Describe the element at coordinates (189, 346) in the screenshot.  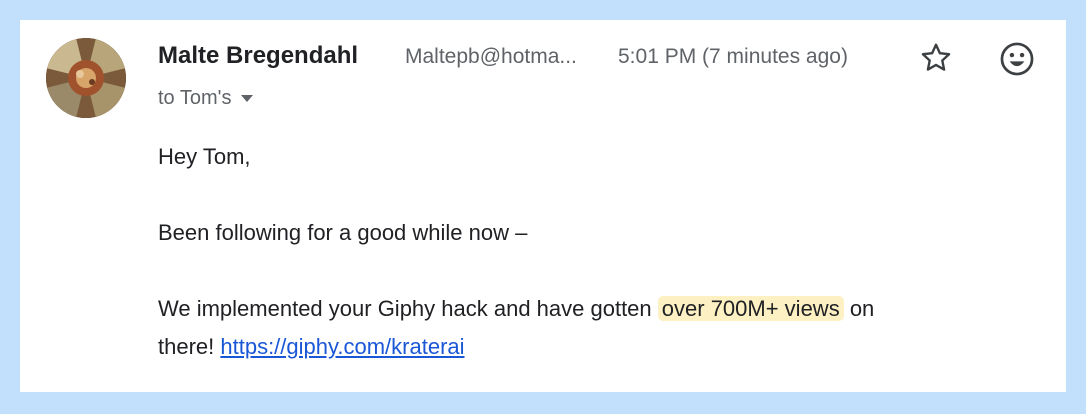
I see `body-line-3-start: there!` at that location.